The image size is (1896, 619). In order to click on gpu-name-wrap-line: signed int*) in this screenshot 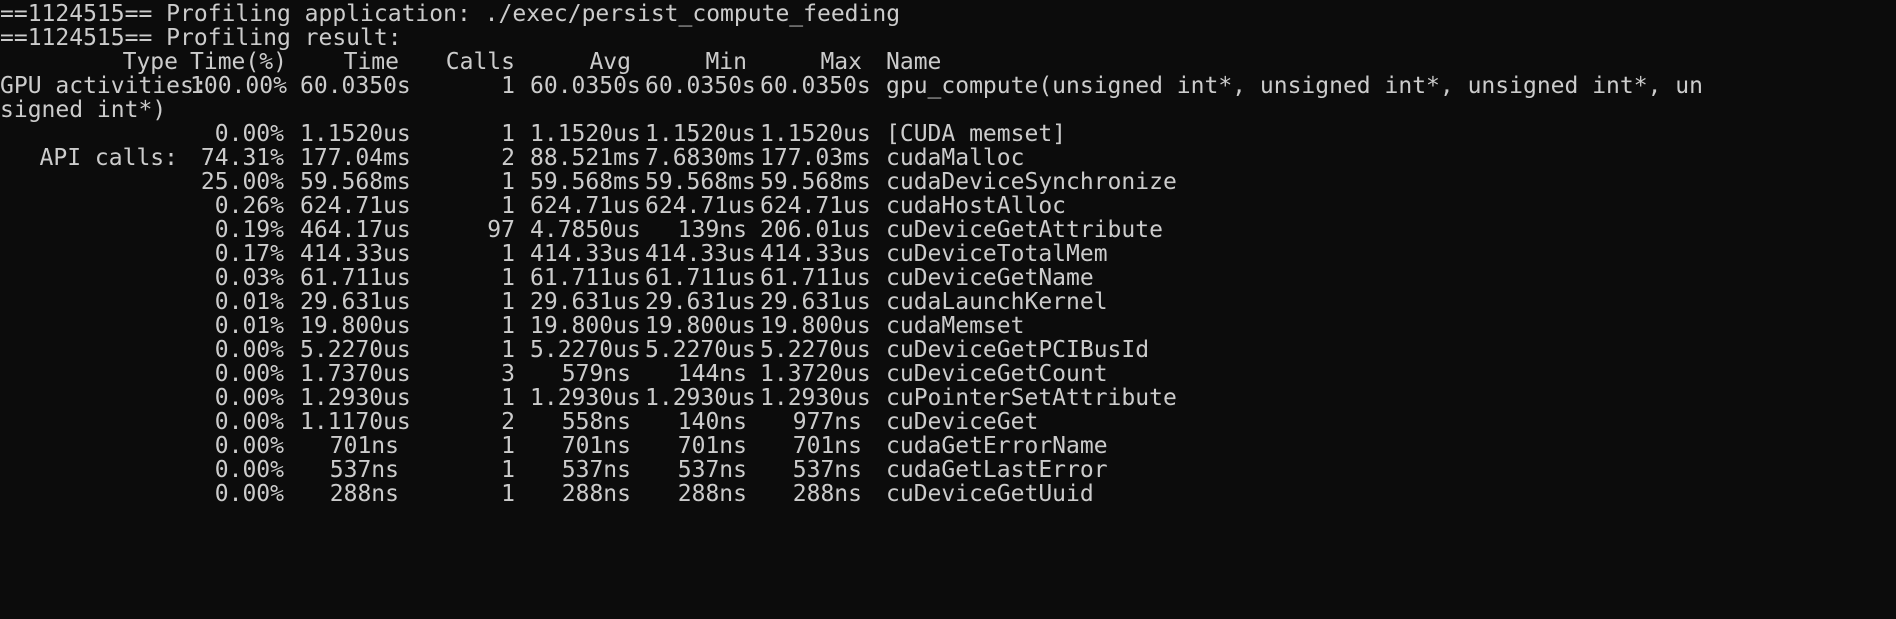, I will do `click(83, 110)`.